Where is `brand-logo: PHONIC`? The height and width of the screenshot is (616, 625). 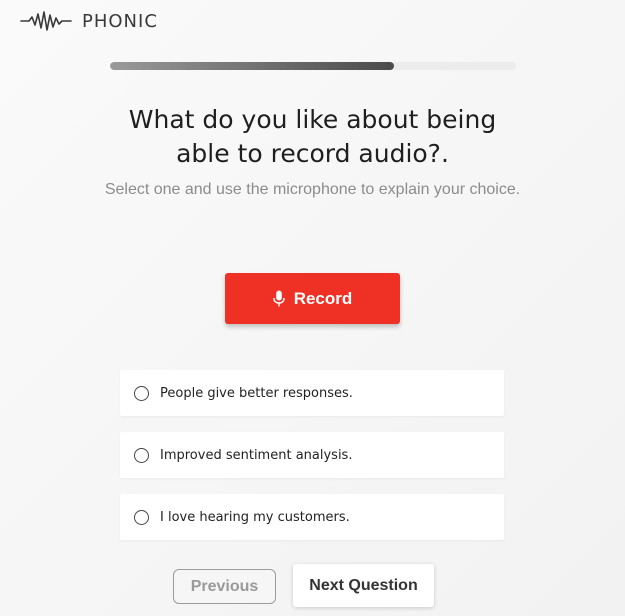
brand-logo: PHONIC is located at coordinates (89, 21).